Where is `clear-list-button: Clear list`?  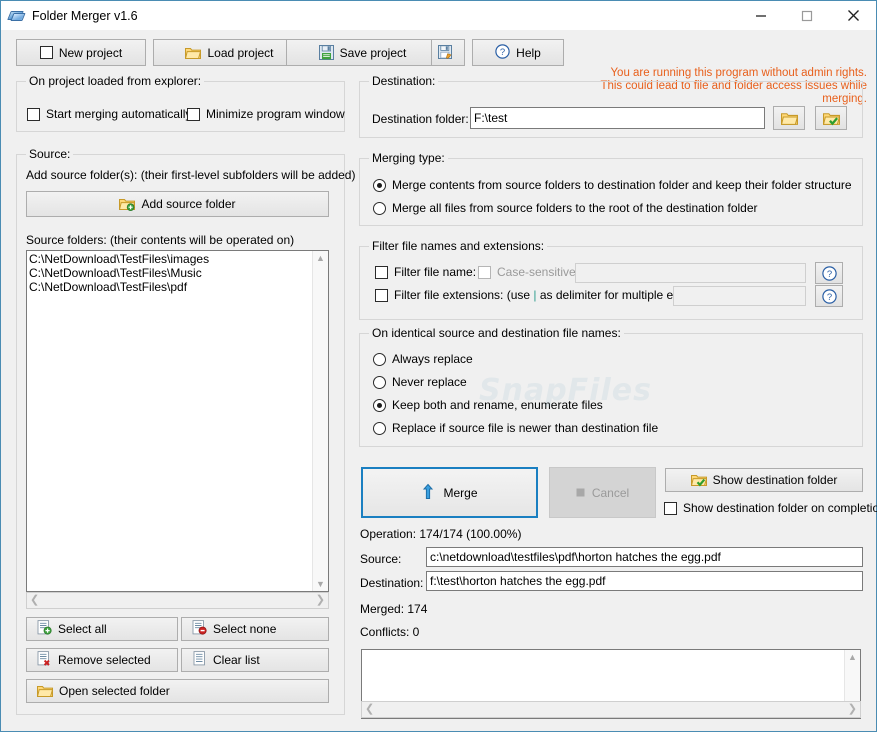
clear-list-button: Clear list is located at coordinates (255, 660).